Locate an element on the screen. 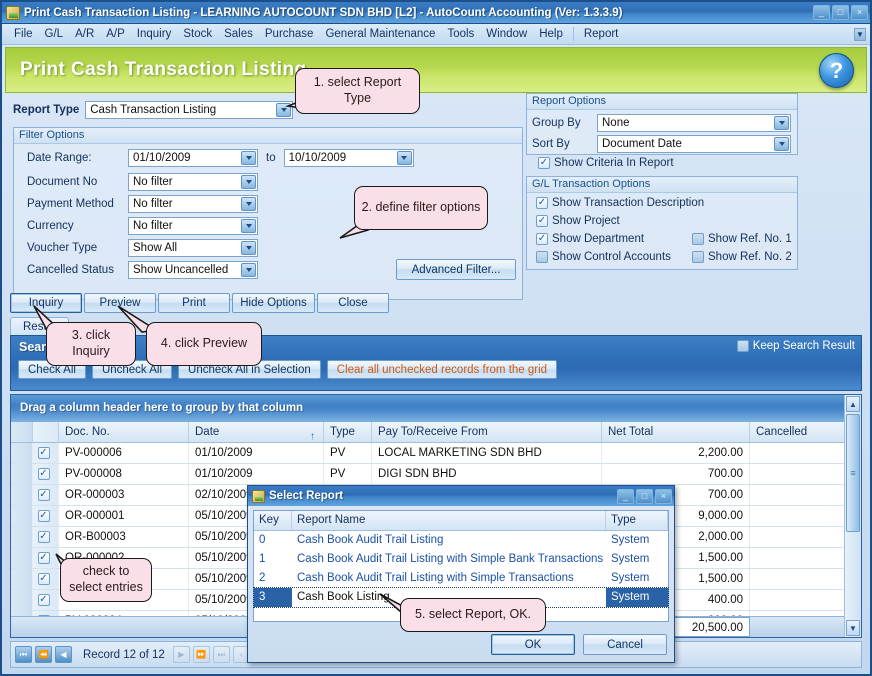 This screenshot has width=872, height=676. menu-item-ar: A/R is located at coordinates (84, 34).